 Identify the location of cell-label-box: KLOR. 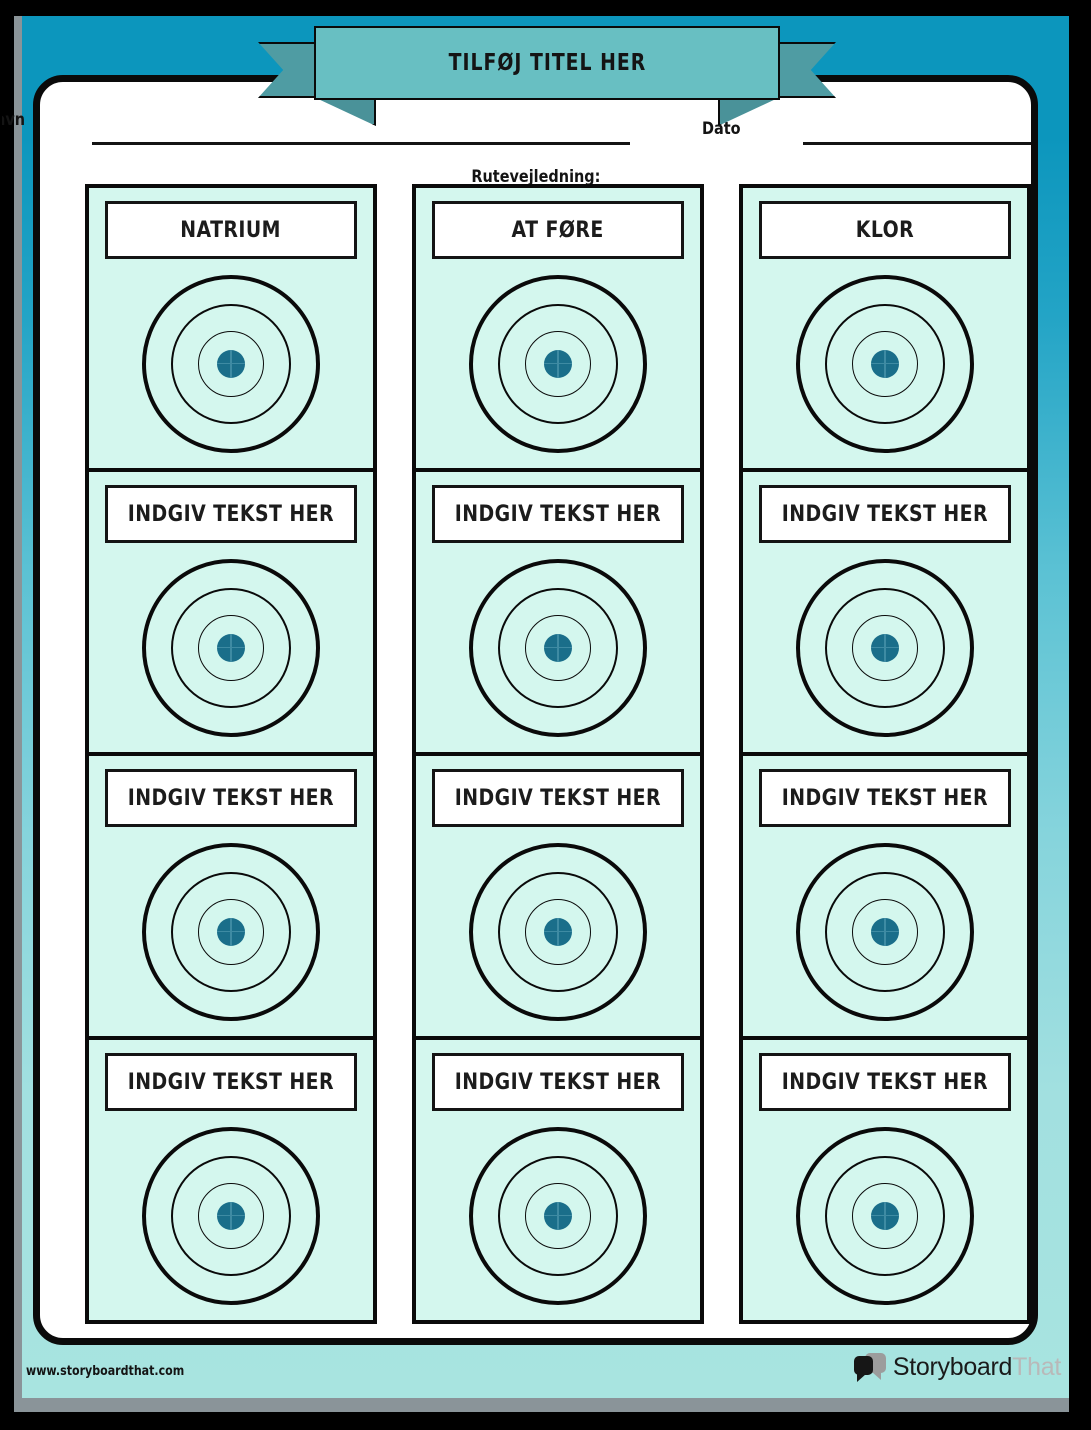
(885, 230).